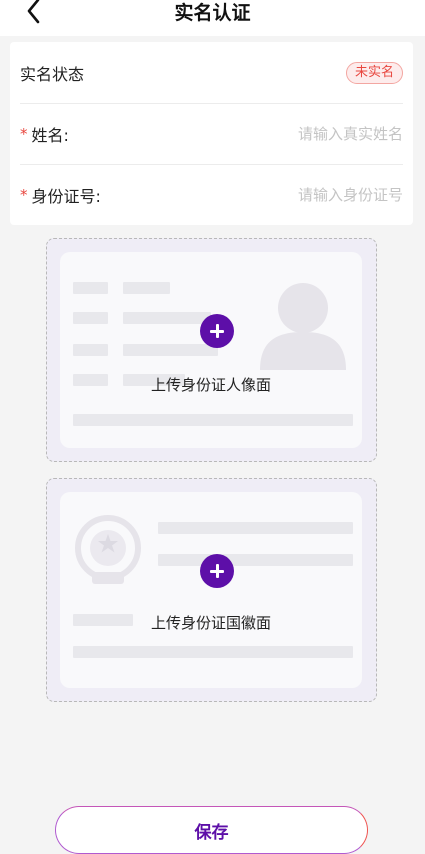 The image size is (425, 854). I want to click on upload-back-label: 上传身份证国徽面, so click(210, 623).